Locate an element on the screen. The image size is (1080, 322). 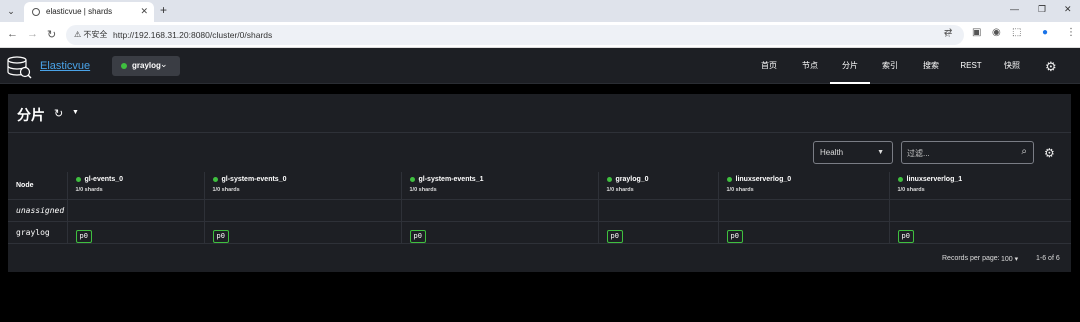
filter-input is located at coordinates (957, 153).